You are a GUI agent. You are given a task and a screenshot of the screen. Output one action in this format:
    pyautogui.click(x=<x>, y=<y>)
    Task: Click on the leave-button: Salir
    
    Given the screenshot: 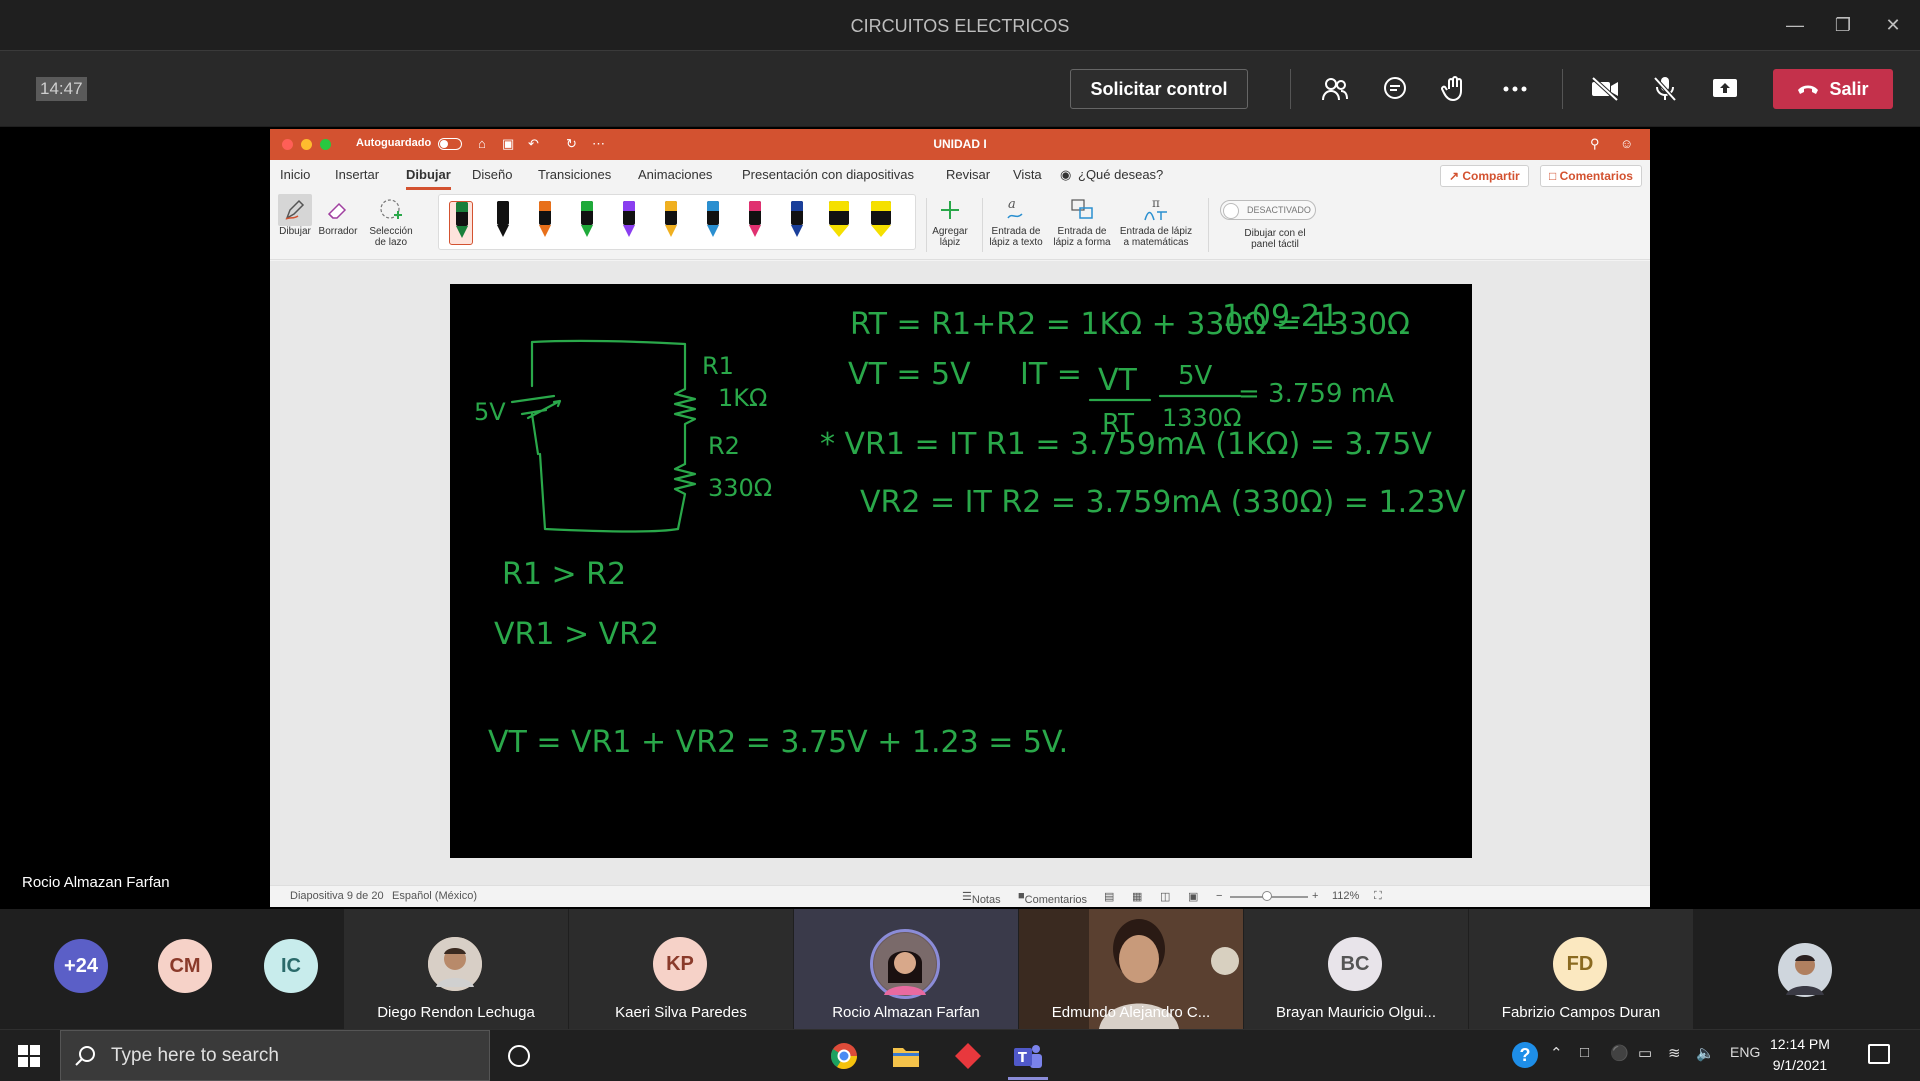 What is the action you would take?
    pyautogui.click(x=1833, y=89)
    